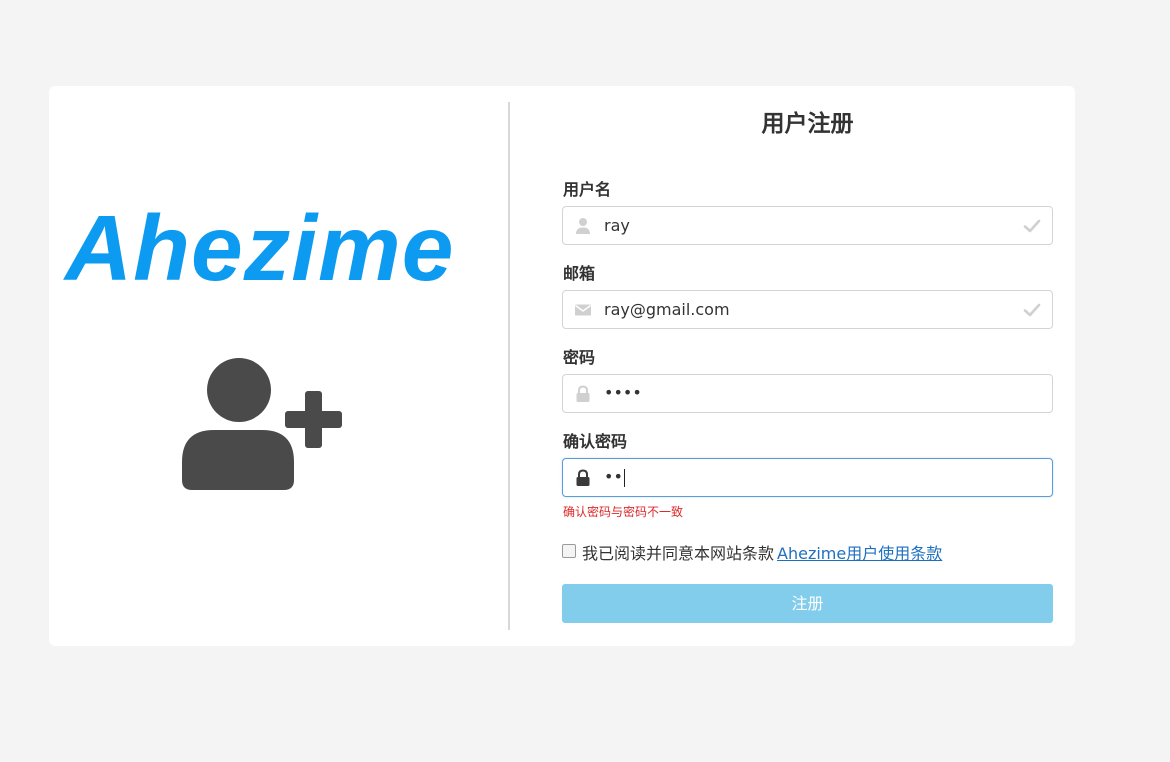 The height and width of the screenshot is (762, 1170). What do you see at coordinates (587, 189) in the screenshot?
I see `username-label: 用户名` at bounding box center [587, 189].